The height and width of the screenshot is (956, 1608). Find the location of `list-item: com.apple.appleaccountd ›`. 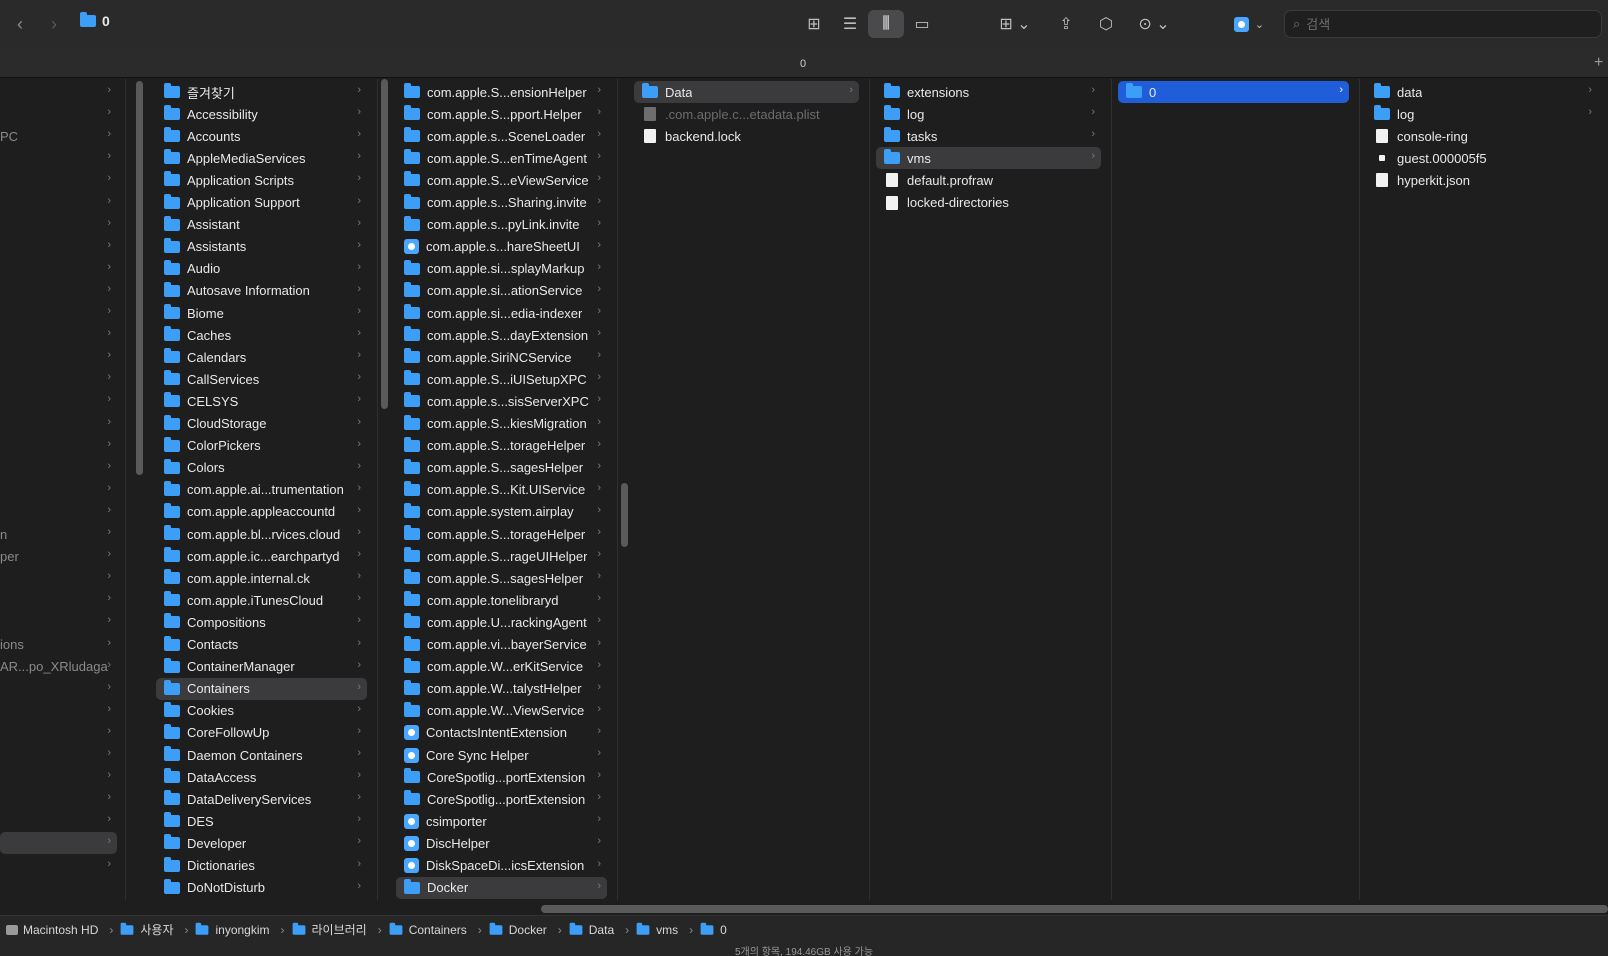

list-item: com.apple.appleaccountd › is located at coordinates (261, 512).